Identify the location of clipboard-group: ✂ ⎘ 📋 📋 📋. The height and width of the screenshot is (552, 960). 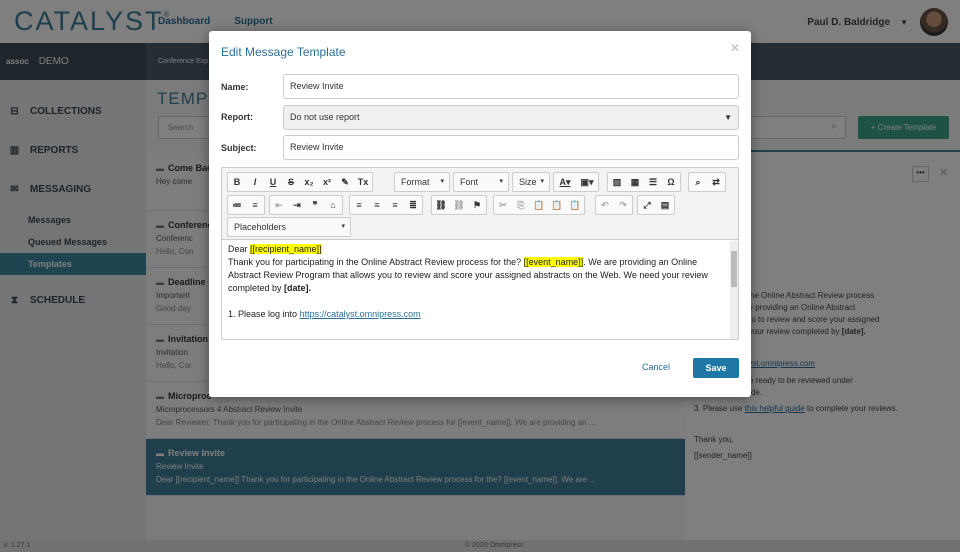
(539, 205).